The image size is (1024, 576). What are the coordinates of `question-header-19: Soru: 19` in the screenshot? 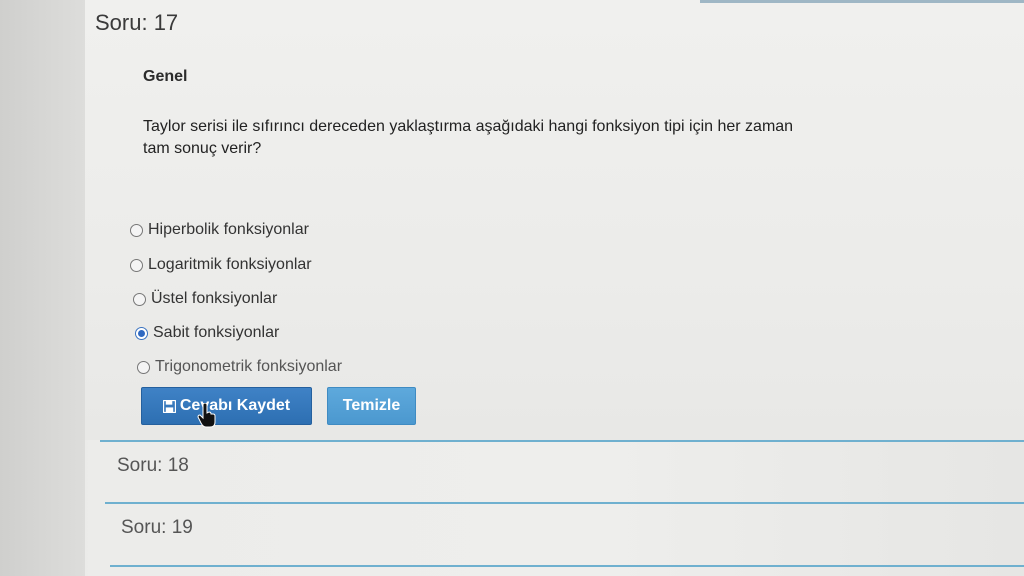 It's located at (157, 528).